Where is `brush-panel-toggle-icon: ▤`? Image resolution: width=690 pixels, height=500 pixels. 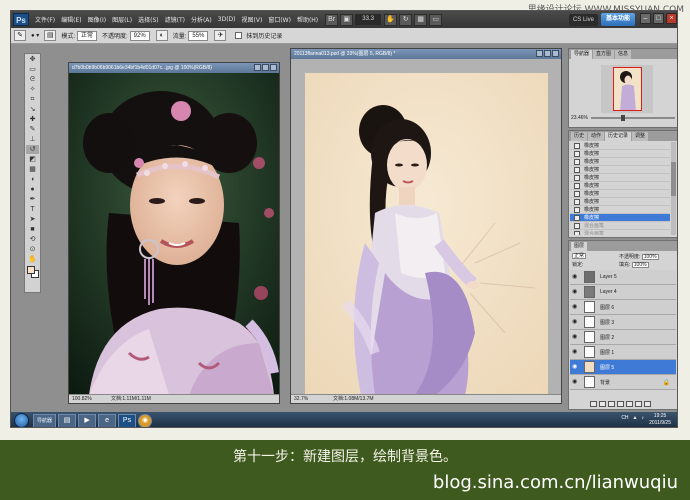 brush-panel-toggle-icon: ▤ is located at coordinates (50, 35).